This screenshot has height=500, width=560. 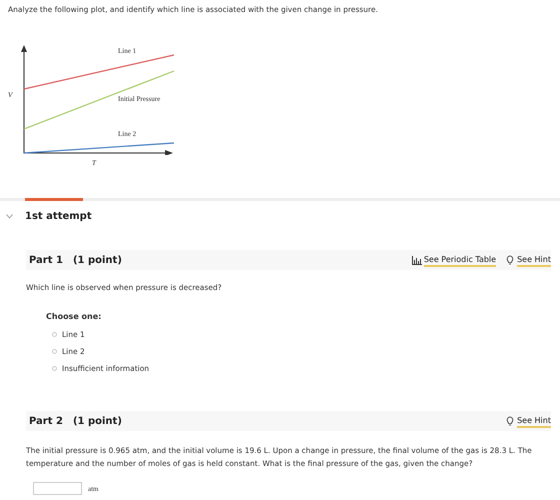 What do you see at coordinates (46, 421) in the screenshot?
I see `part-title: Part 2` at bounding box center [46, 421].